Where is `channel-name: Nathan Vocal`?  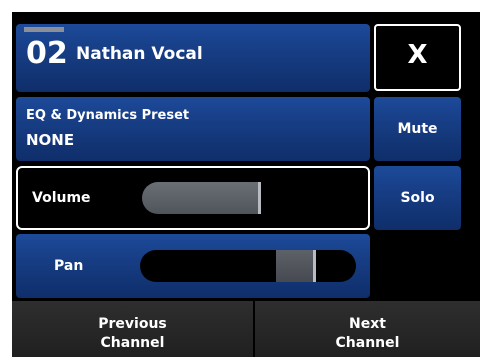 channel-name: Nathan Vocal is located at coordinates (139, 54).